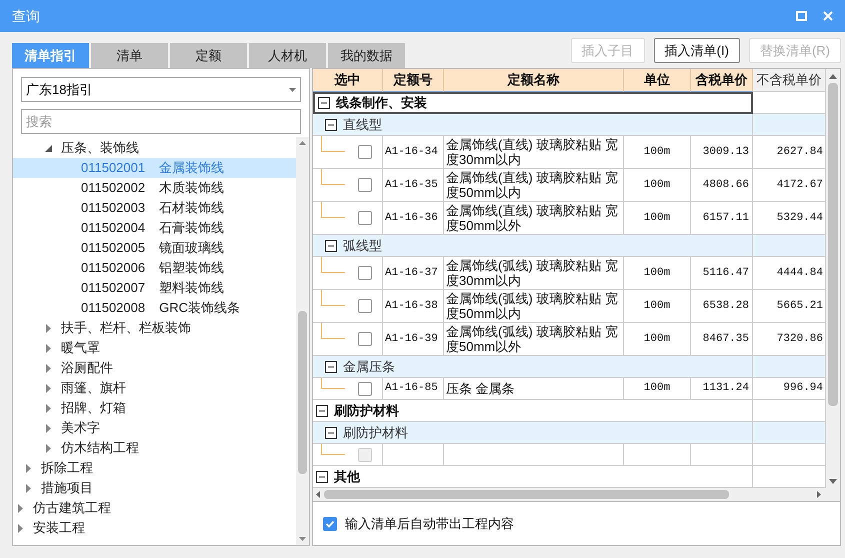 Image resolution: width=845 pixels, height=558 pixels. What do you see at coordinates (366, 55) in the screenshot?
I see `tab: 我的数据` at bounding box center [366, 55].